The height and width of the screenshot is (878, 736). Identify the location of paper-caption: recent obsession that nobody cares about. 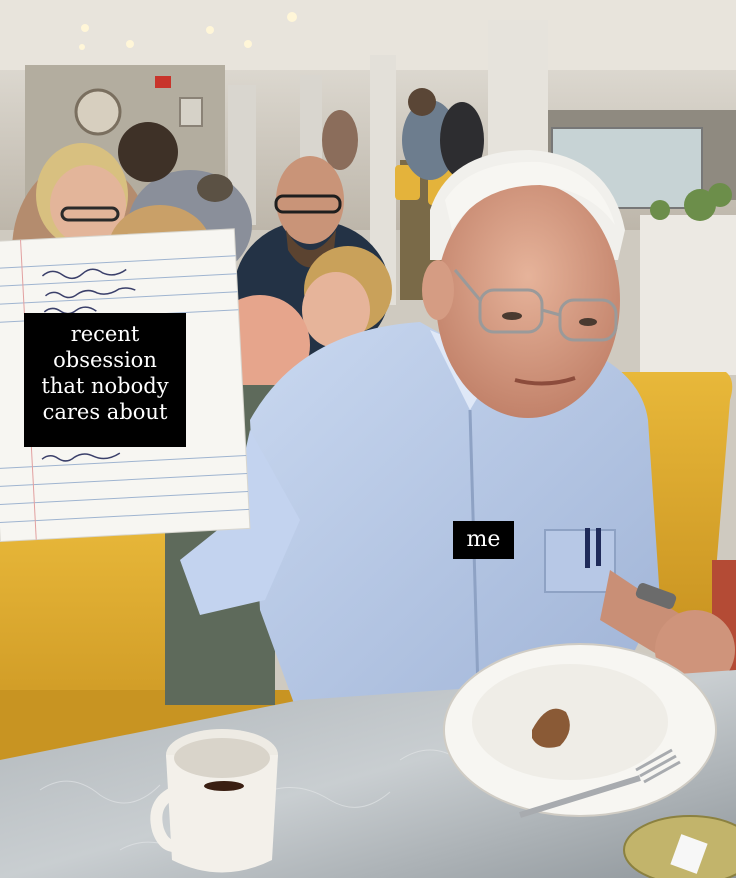
(105, 380).